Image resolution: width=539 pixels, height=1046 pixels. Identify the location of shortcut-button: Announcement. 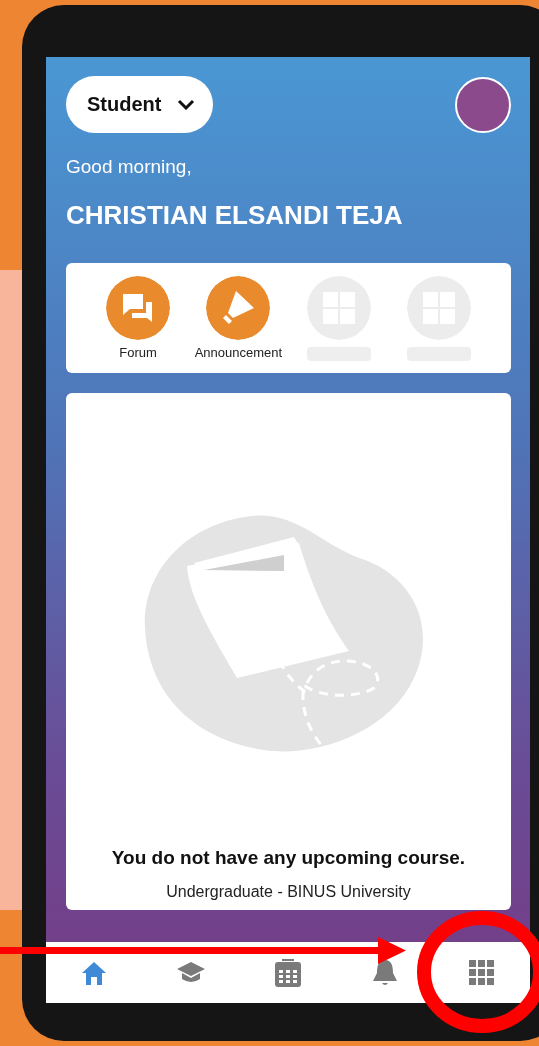
(238, 318).